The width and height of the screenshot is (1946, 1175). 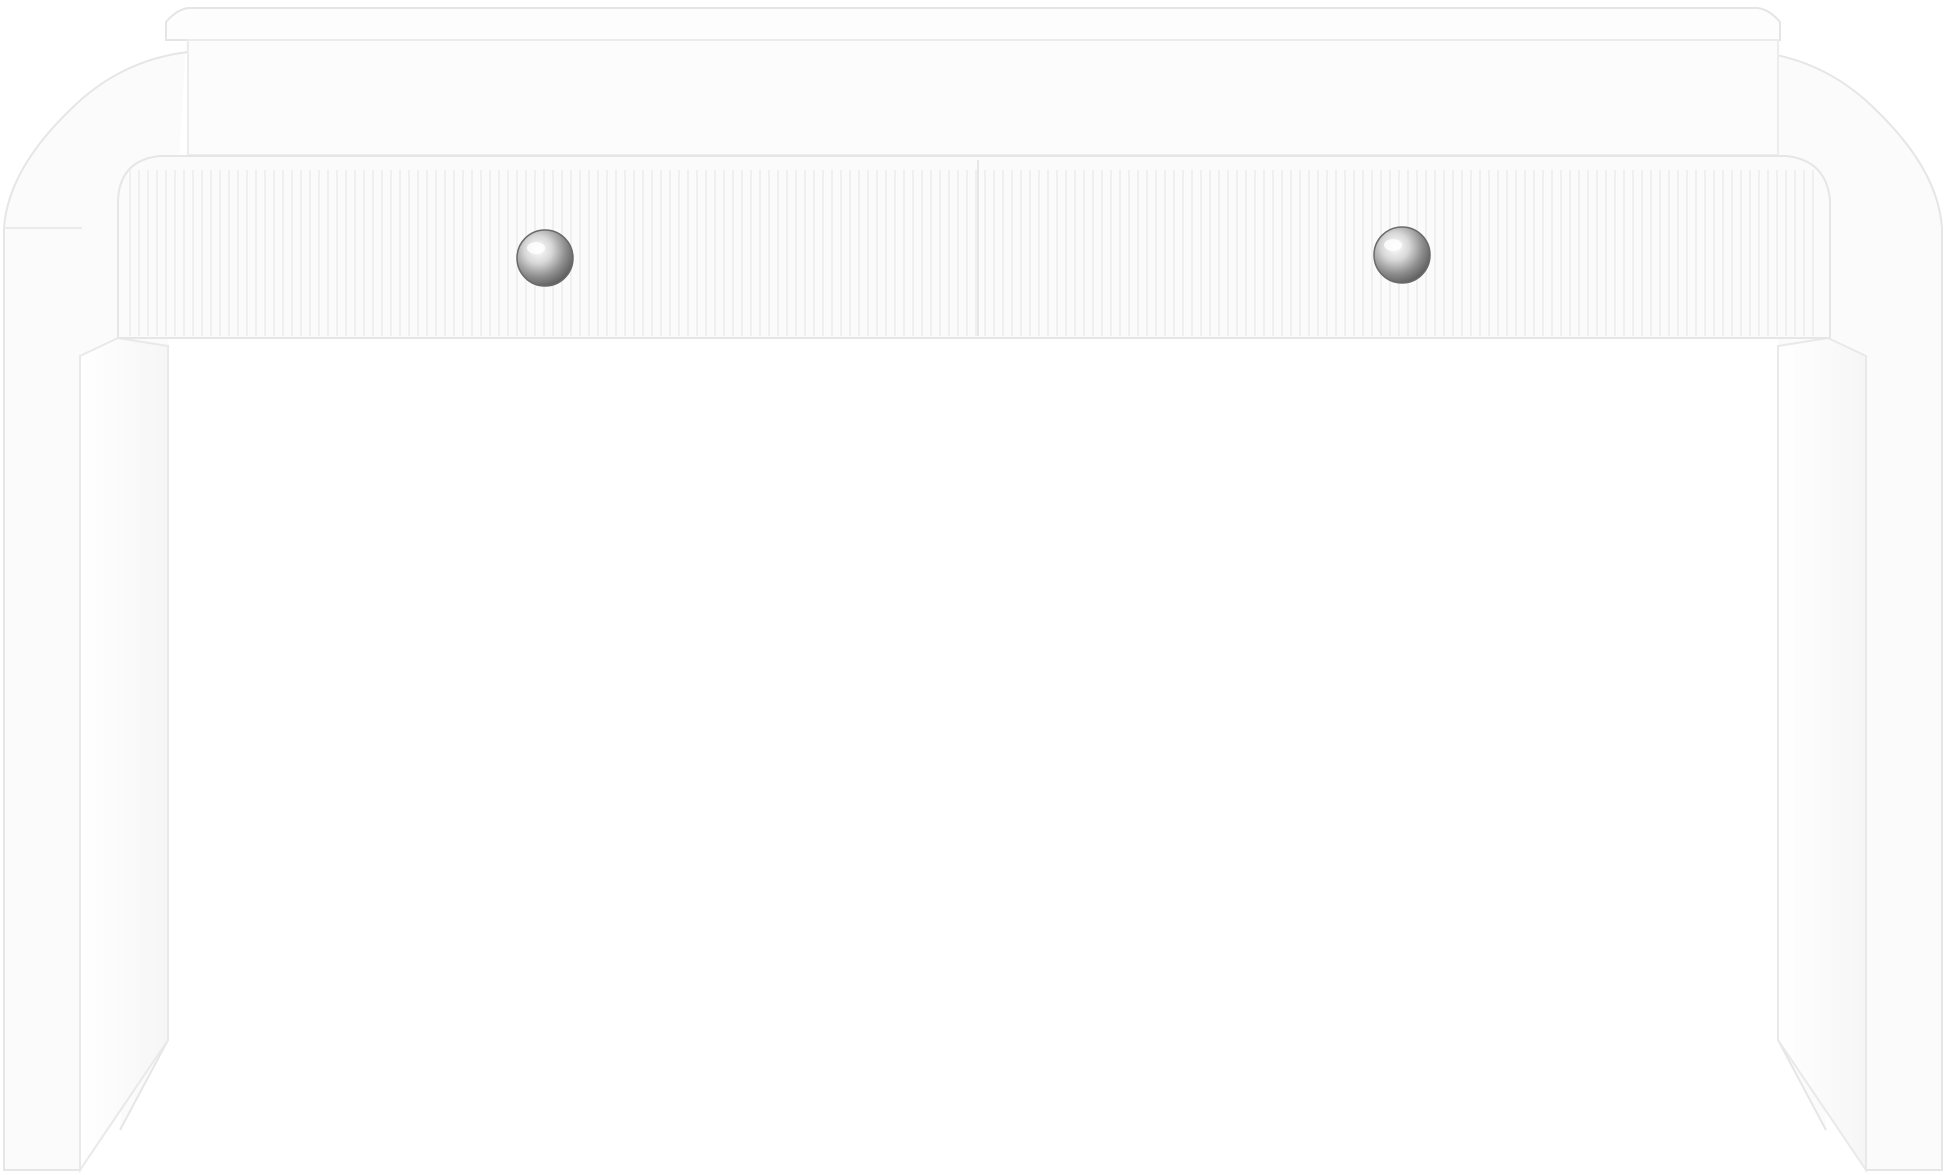 I want to click on left-leg-inner-face, so click(x=124, y=755).